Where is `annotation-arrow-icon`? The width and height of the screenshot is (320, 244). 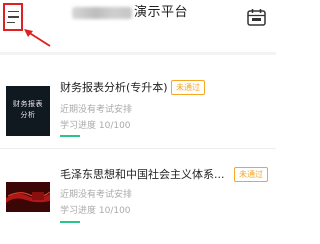
annotation-arrow-icon is located at coordinates (37, 38).